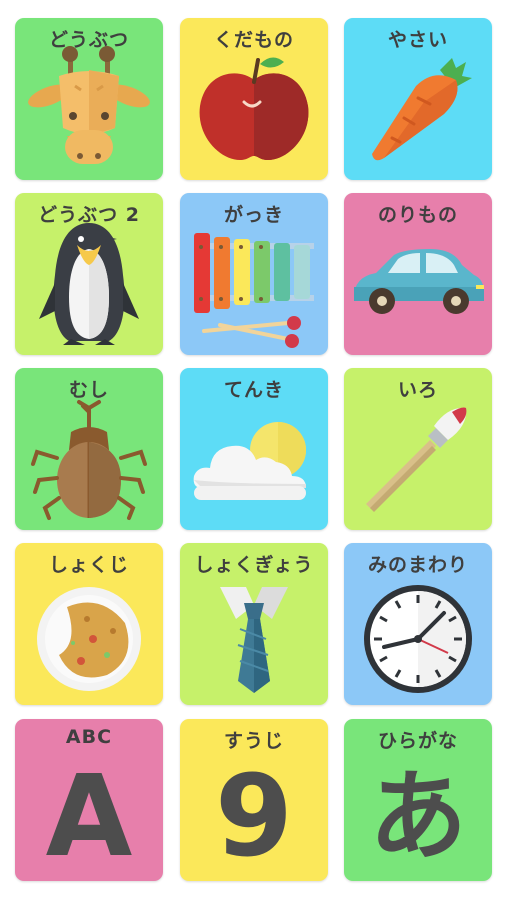 The height and width of the screenshot is (900, 507). I want to click on category-card-vehicles: のりもの, so click(418, 274).